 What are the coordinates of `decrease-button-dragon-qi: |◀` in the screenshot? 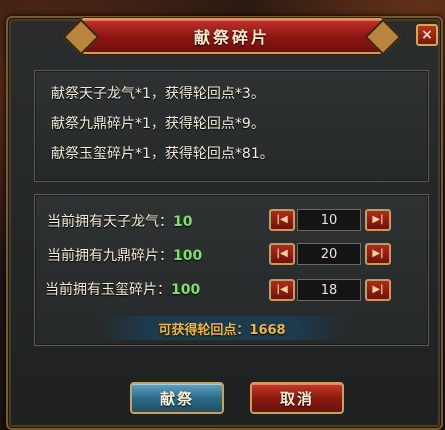 It's located at (282, 220).